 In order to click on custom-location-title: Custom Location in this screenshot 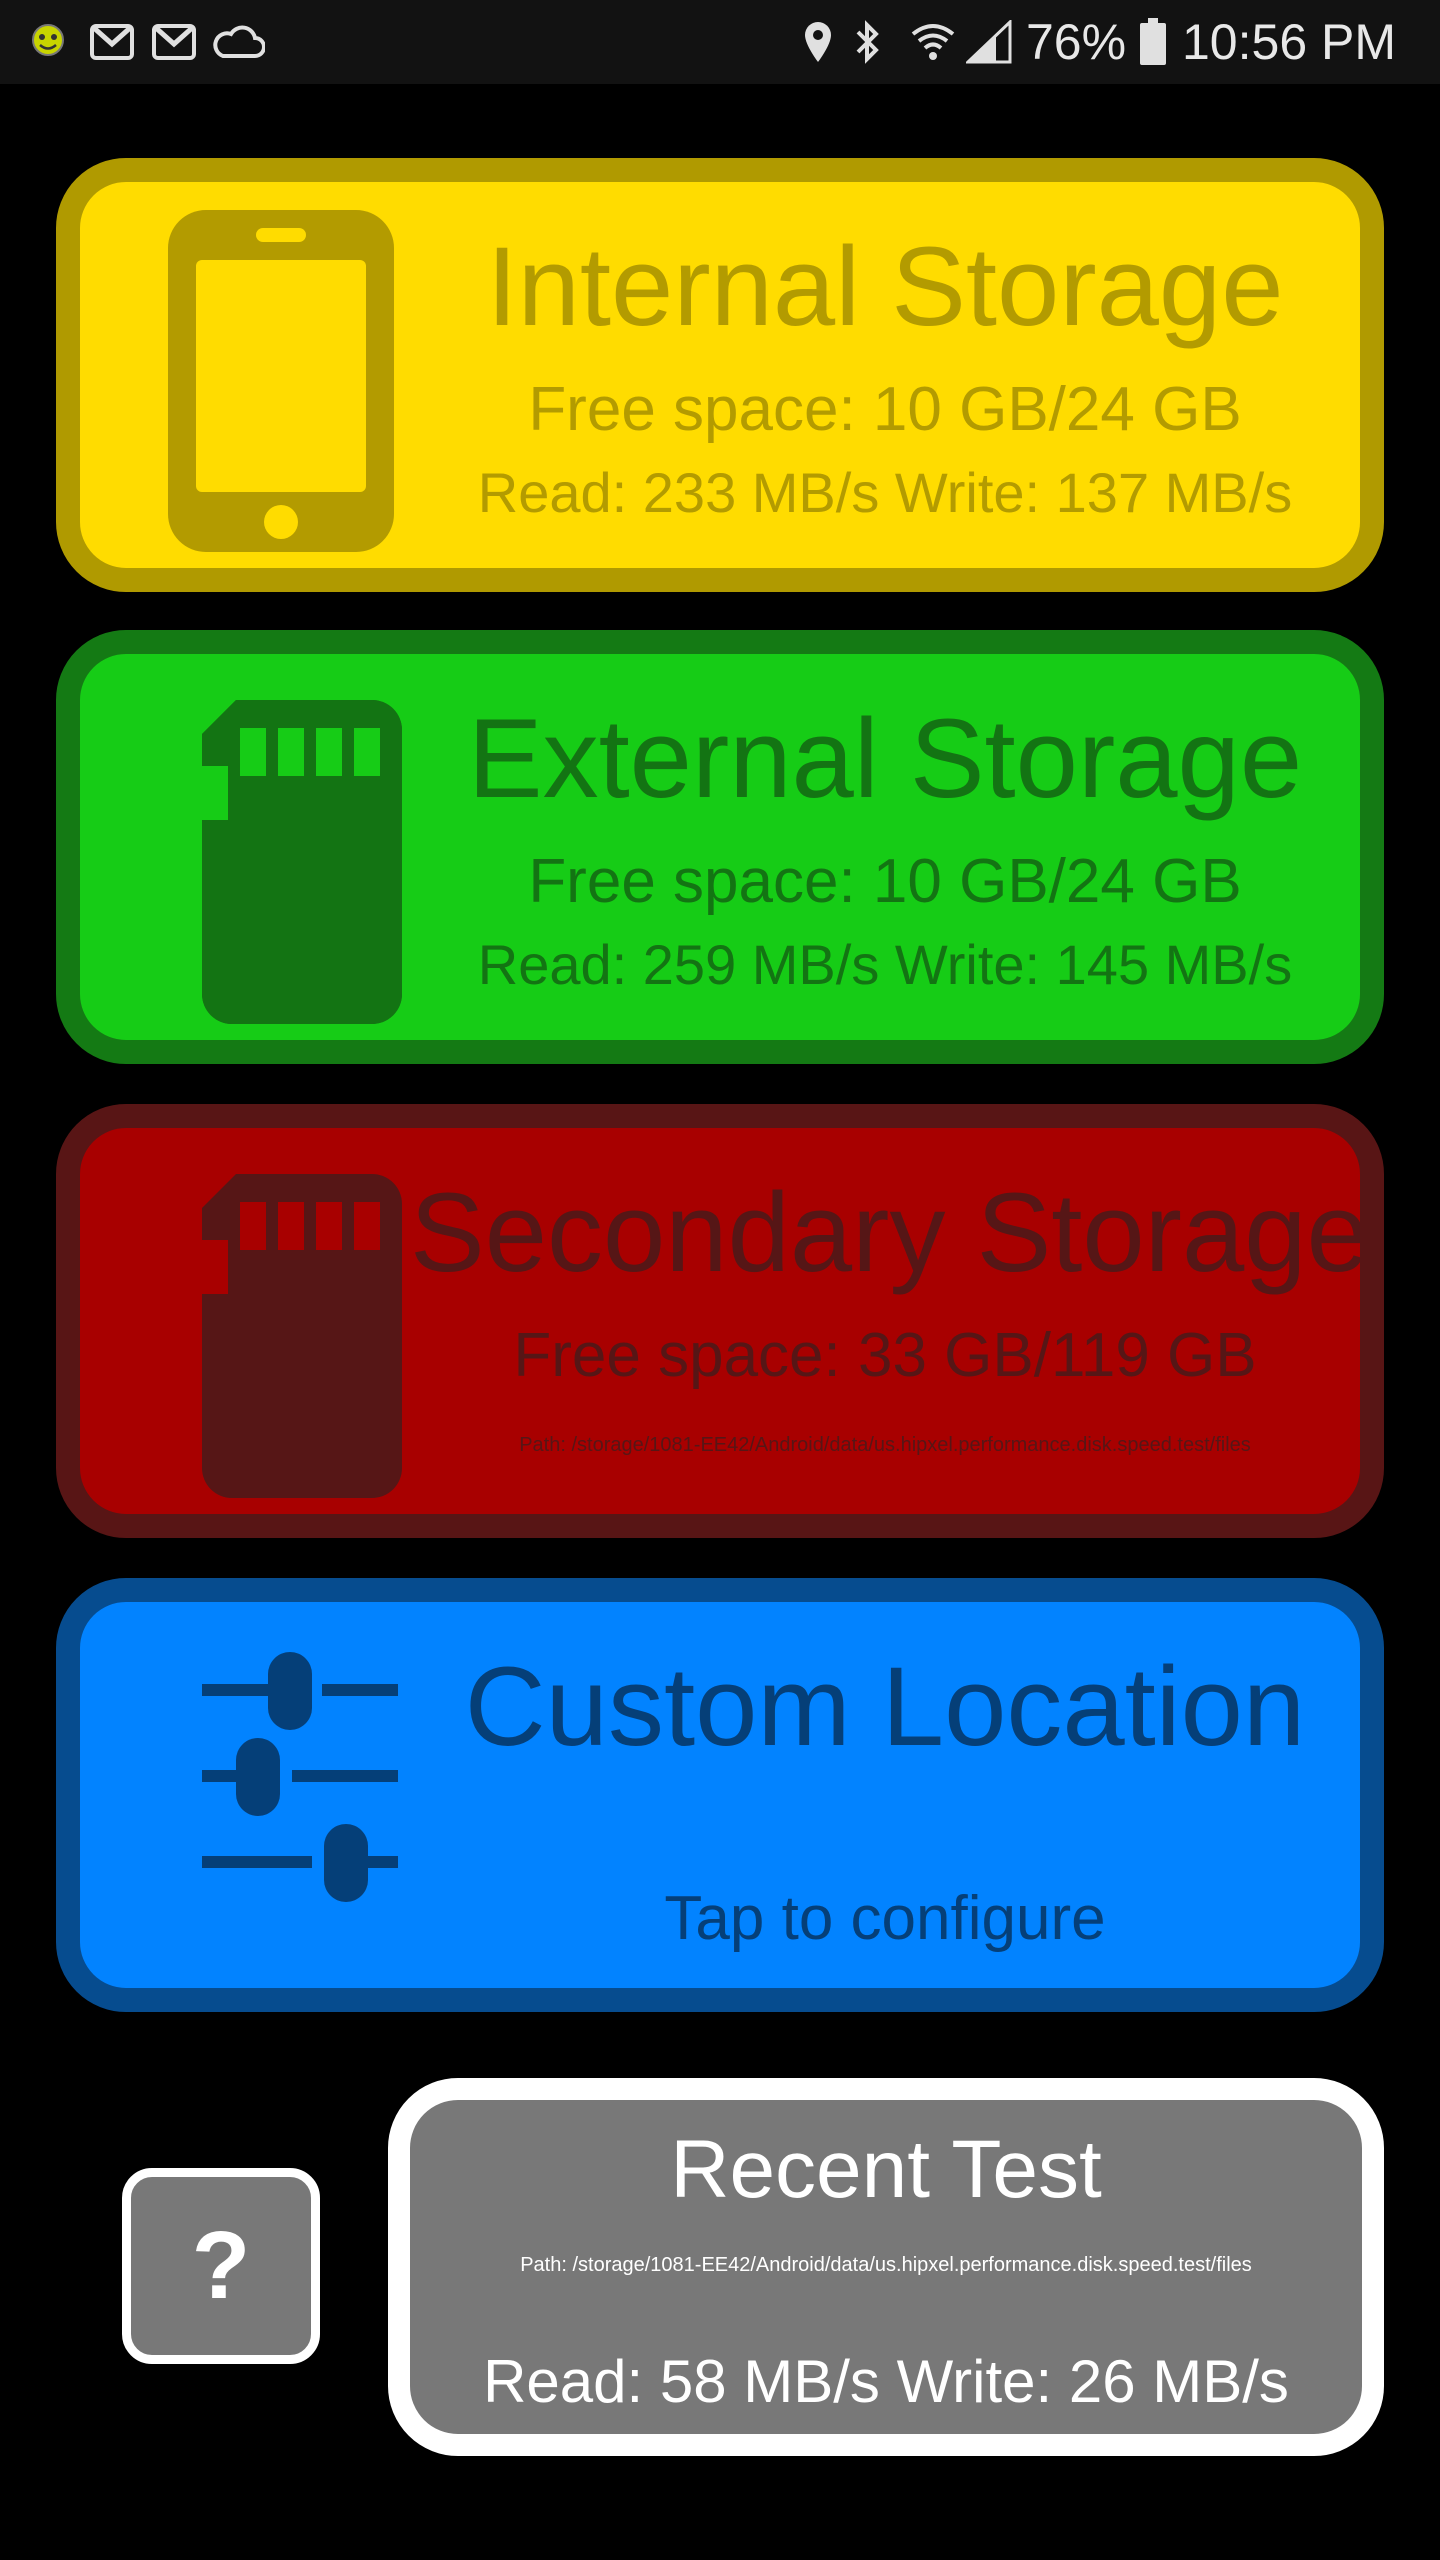, I will do `click(885, 1706)`.